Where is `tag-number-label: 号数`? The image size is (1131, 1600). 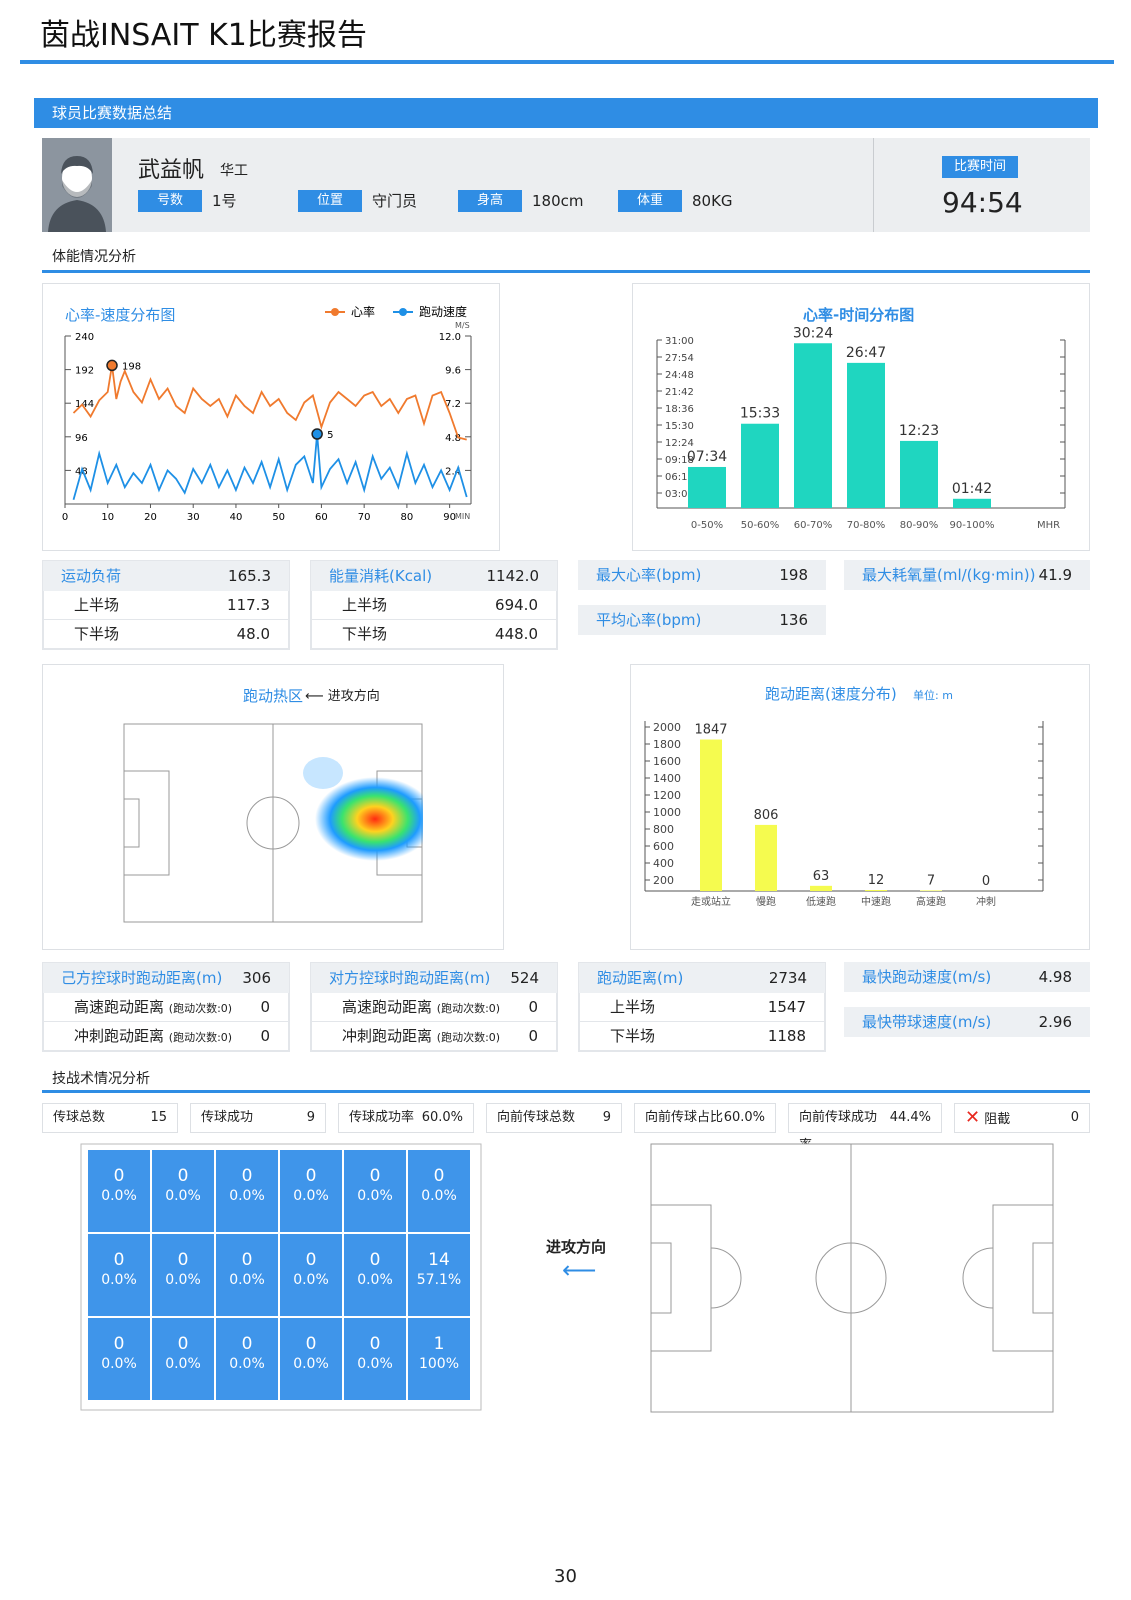
tag-number-label: 号数 is located at coordinates (170, 201).